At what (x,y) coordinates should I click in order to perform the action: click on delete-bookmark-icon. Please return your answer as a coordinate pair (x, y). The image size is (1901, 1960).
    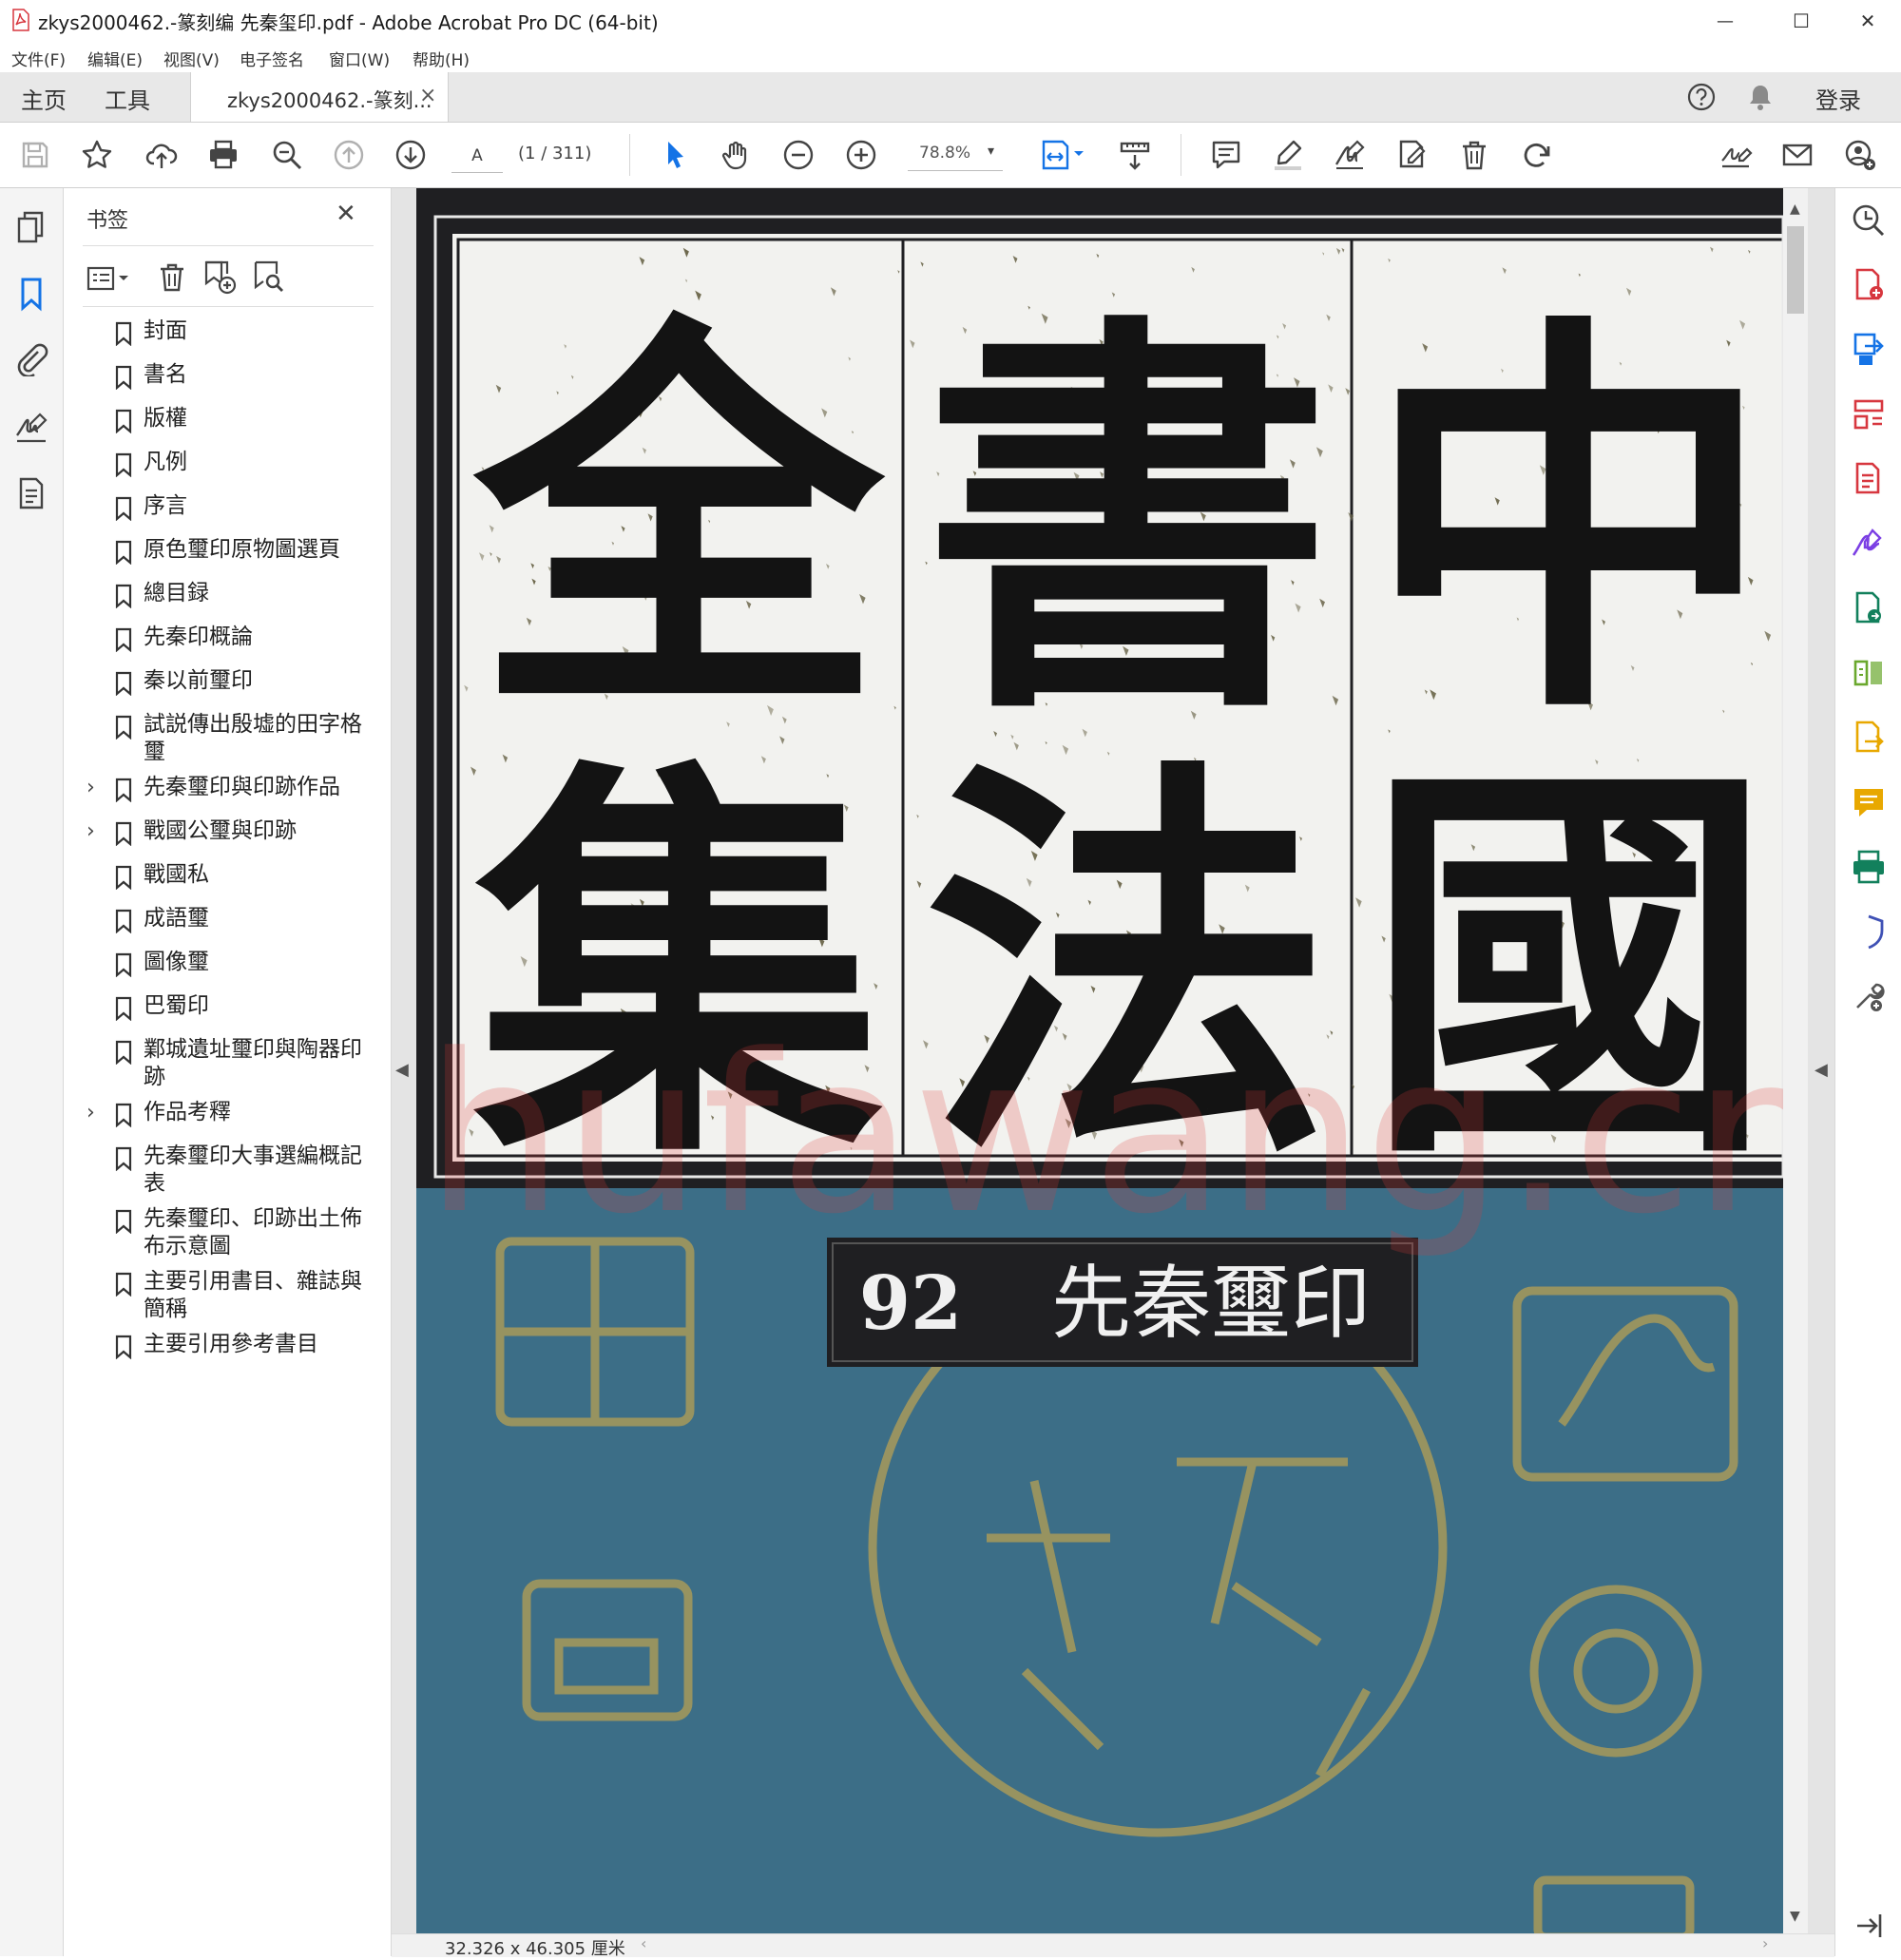
    Looking at the image, I should click on (172, 278).